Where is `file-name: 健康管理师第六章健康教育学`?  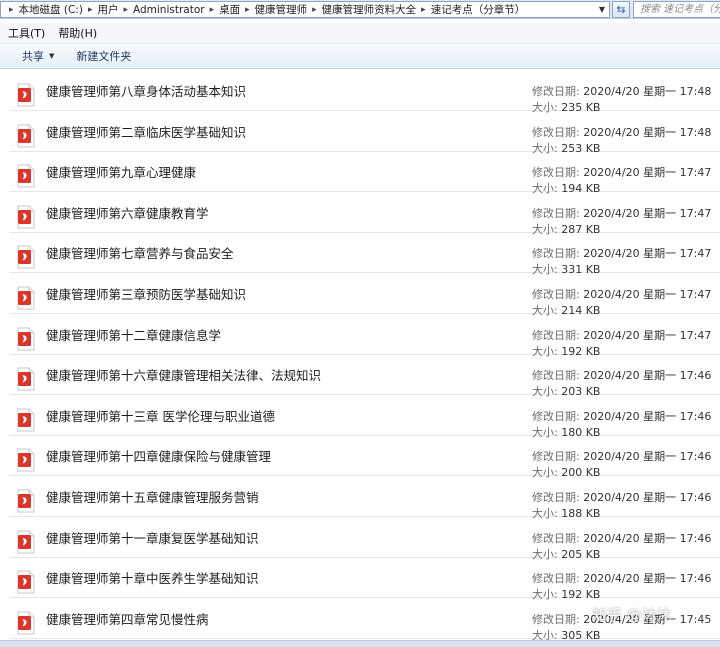 file-name: 健康管理师第六章健康教育学 is located at coordinates (127, 213).